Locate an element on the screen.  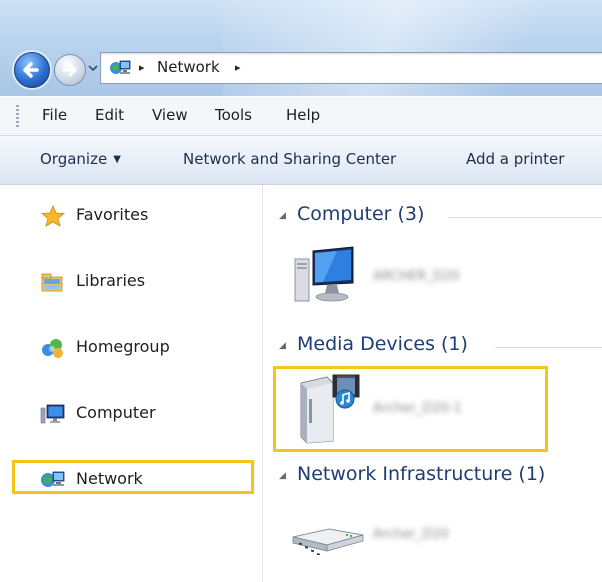
group-title: Network Infrastructure (1) is located at coordinates (421, 474).